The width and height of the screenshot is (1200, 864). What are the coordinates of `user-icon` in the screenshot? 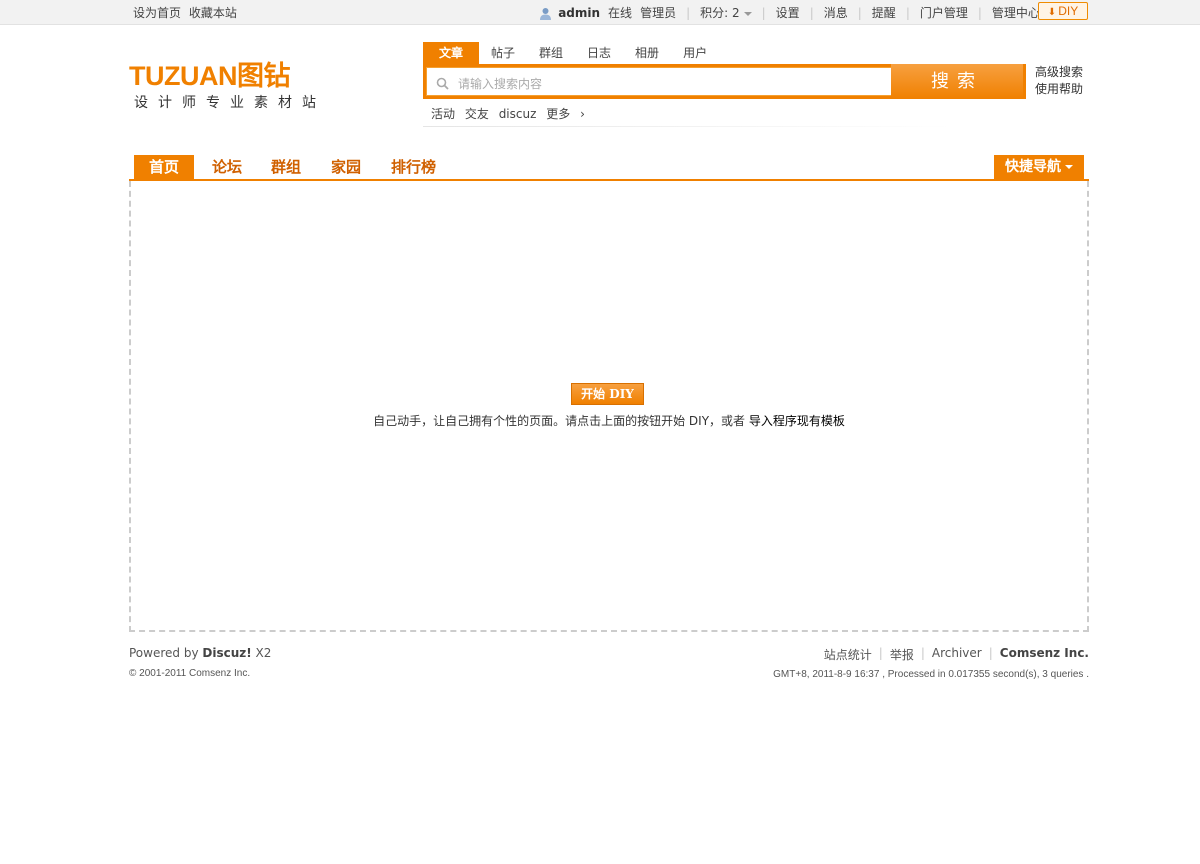 It's located at (546, 14).